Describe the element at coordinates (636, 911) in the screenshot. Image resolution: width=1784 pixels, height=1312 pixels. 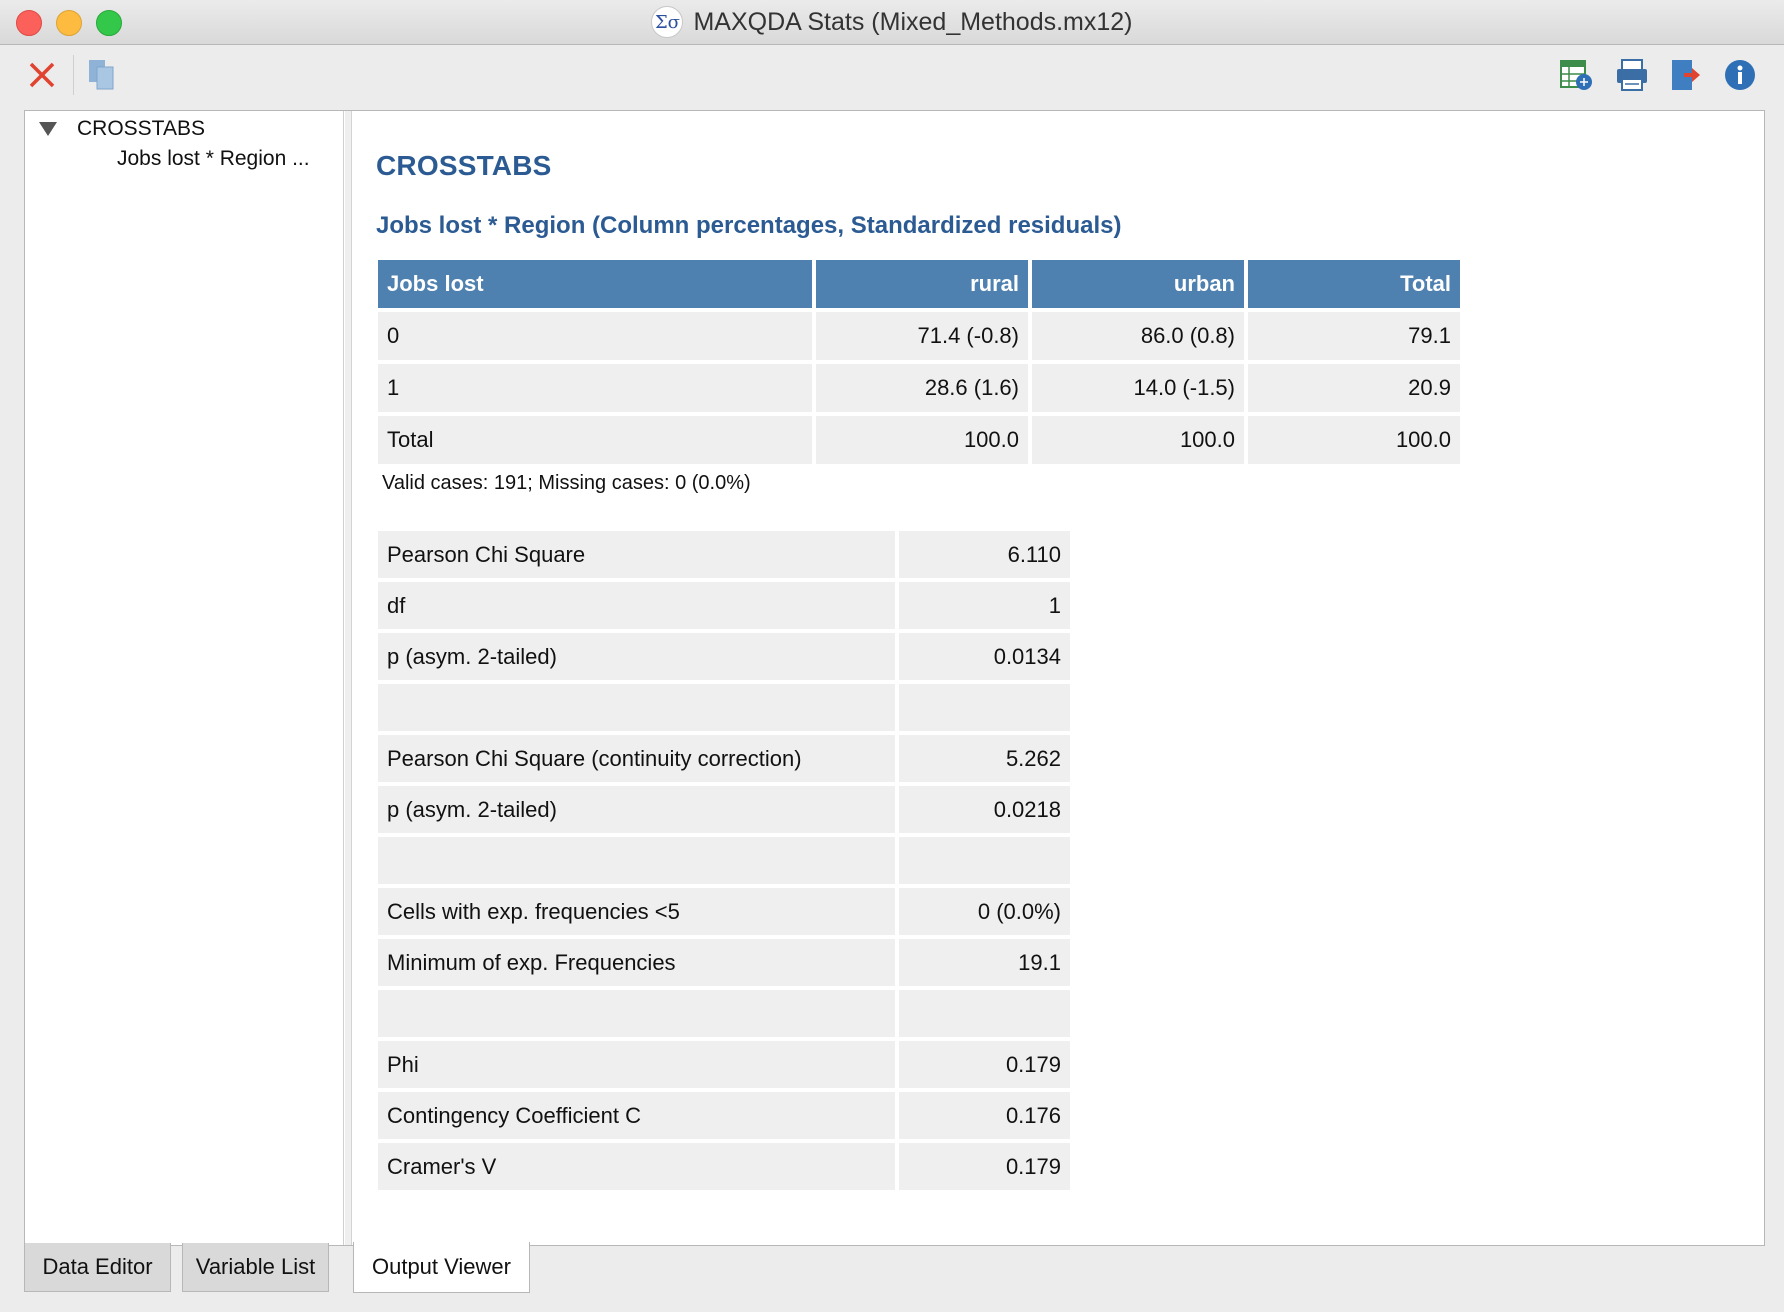
I see `stat-label: Cells with exp. frequencies <5` at that location.